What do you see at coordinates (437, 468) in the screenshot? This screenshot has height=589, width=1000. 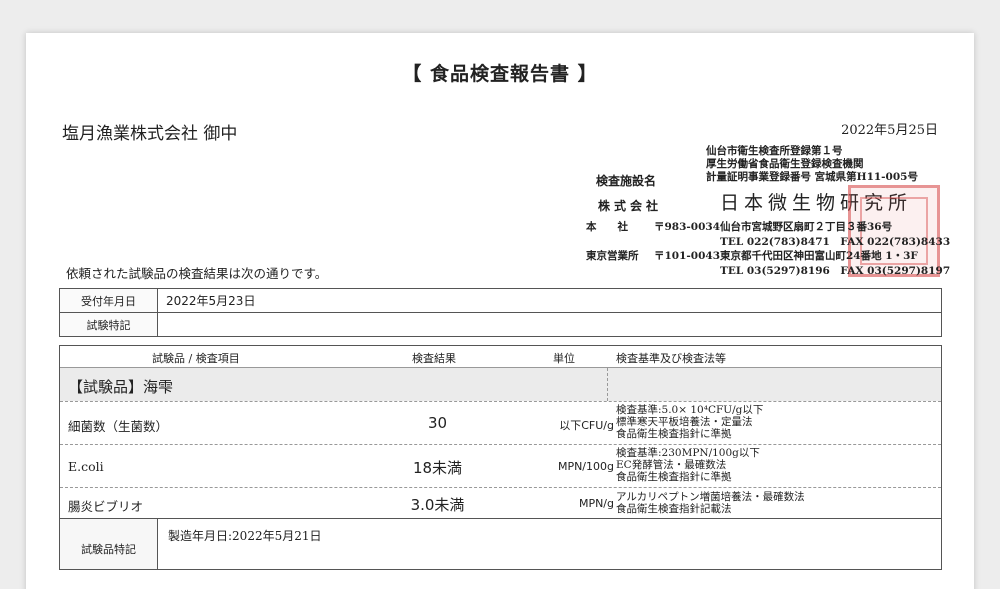 I see `item-result: 18未満` at bounding box center [437, 468].